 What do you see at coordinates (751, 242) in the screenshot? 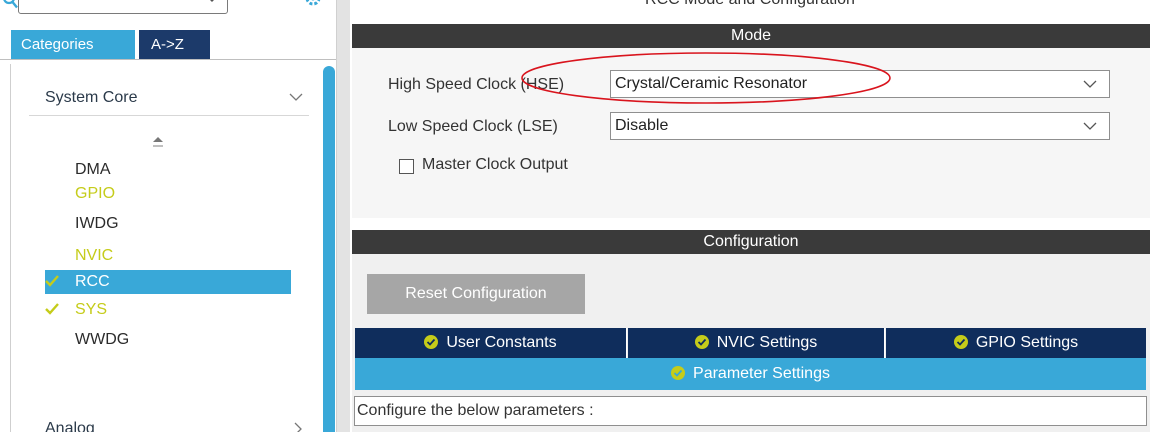
I see `configuration-header: Configuration` at bounding box center [751, 242].